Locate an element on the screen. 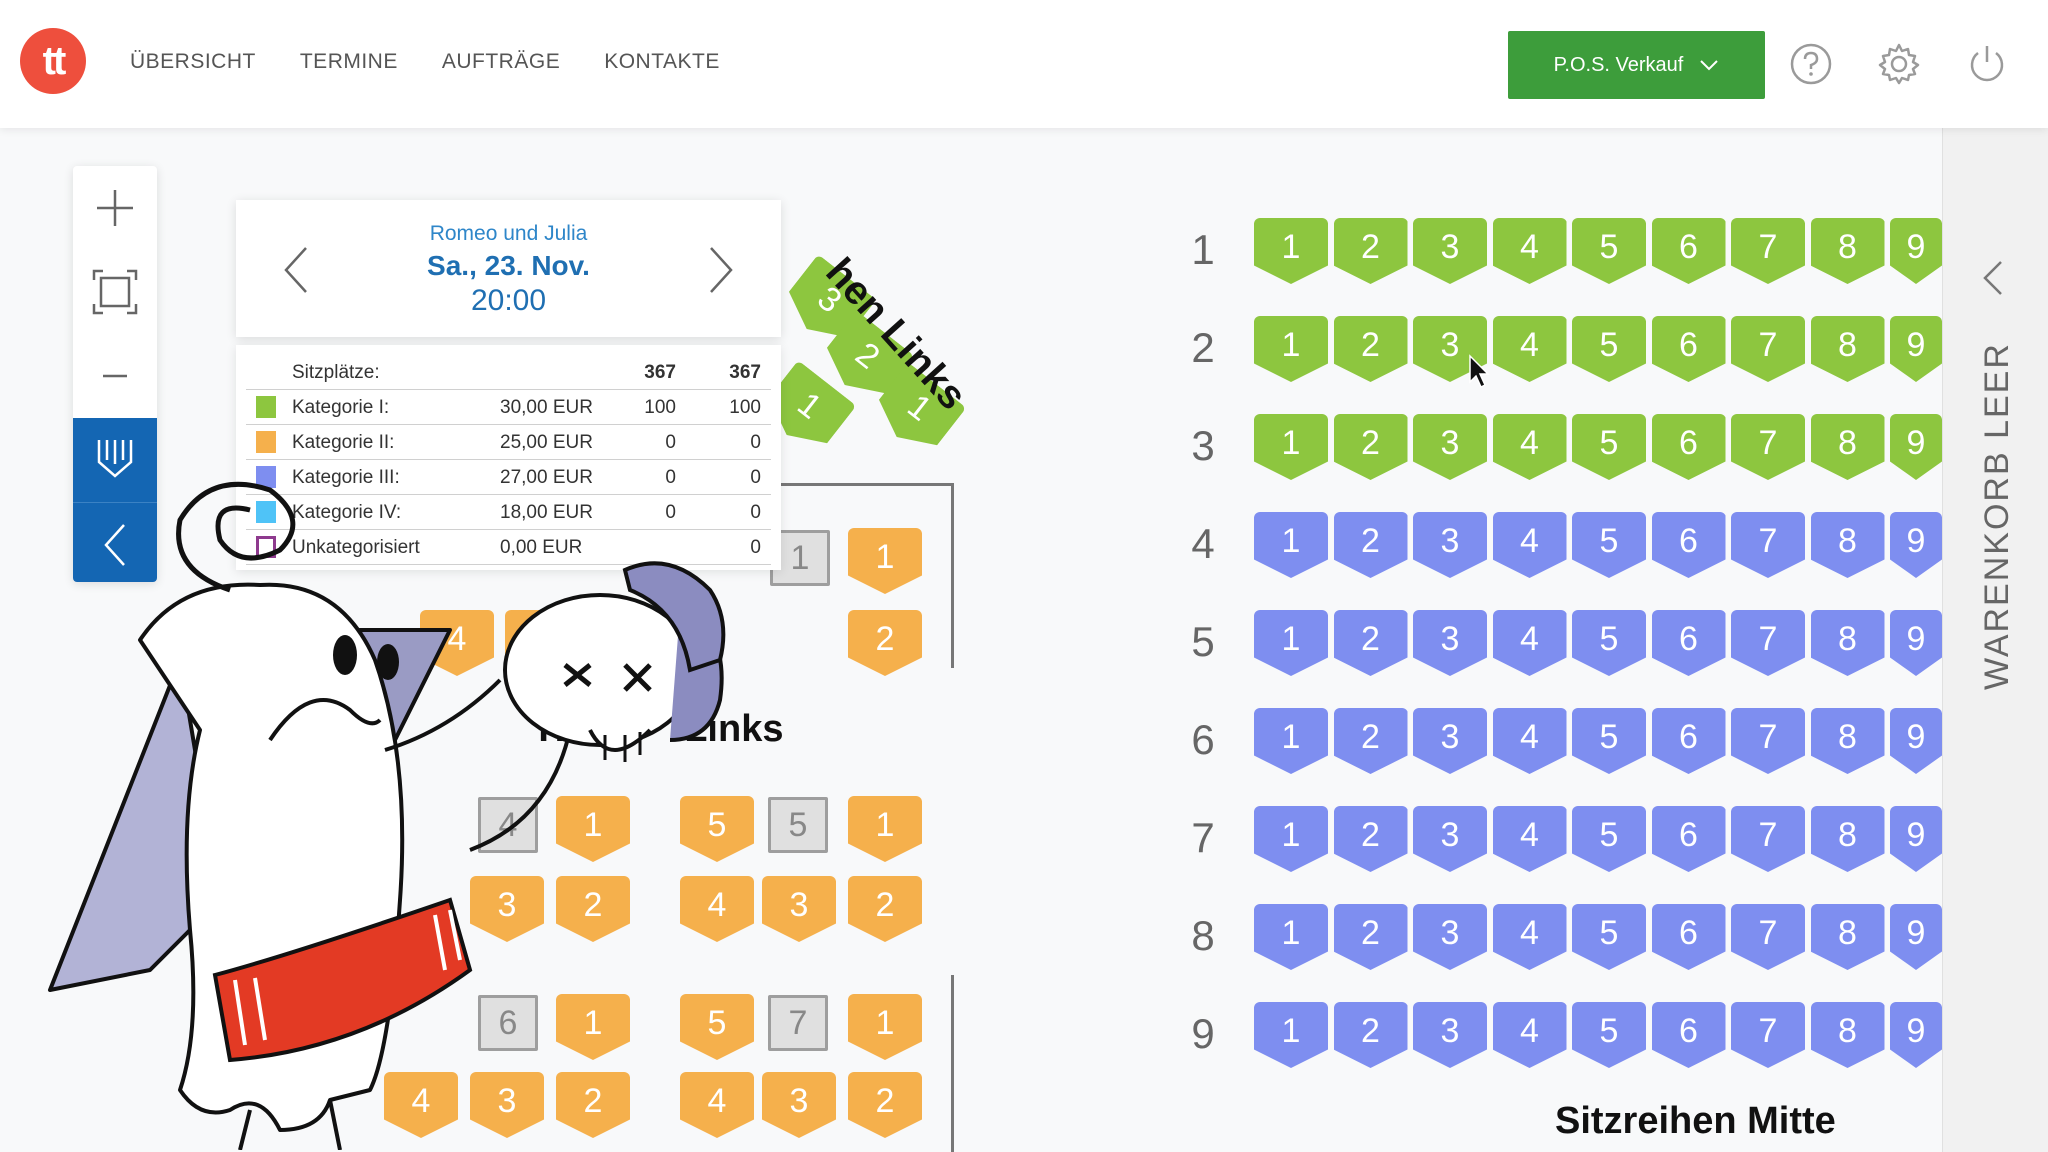 Image resolution: width=2048 pixels, height=1152 pixels. seat-row6-3: 3 is located at coordinates (1450, 741).